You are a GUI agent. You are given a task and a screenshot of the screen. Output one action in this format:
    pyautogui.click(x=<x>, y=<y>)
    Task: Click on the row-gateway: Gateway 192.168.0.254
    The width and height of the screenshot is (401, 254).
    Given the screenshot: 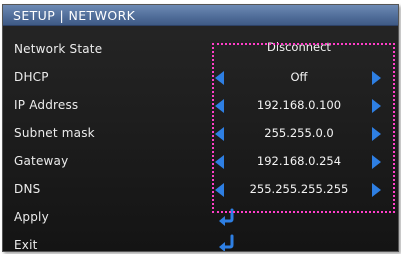 What is the action you would take?
    pyautogui.click(x=200, y=162)
    